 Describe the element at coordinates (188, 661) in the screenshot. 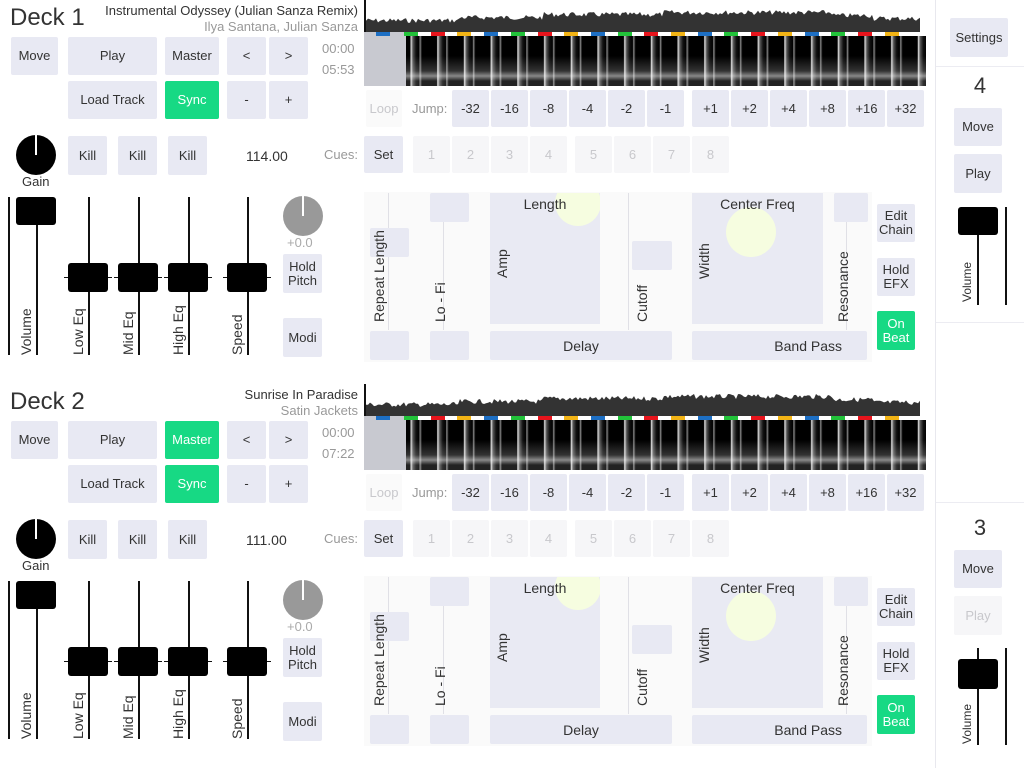

I see `high-eq-fader-handle` at that location.